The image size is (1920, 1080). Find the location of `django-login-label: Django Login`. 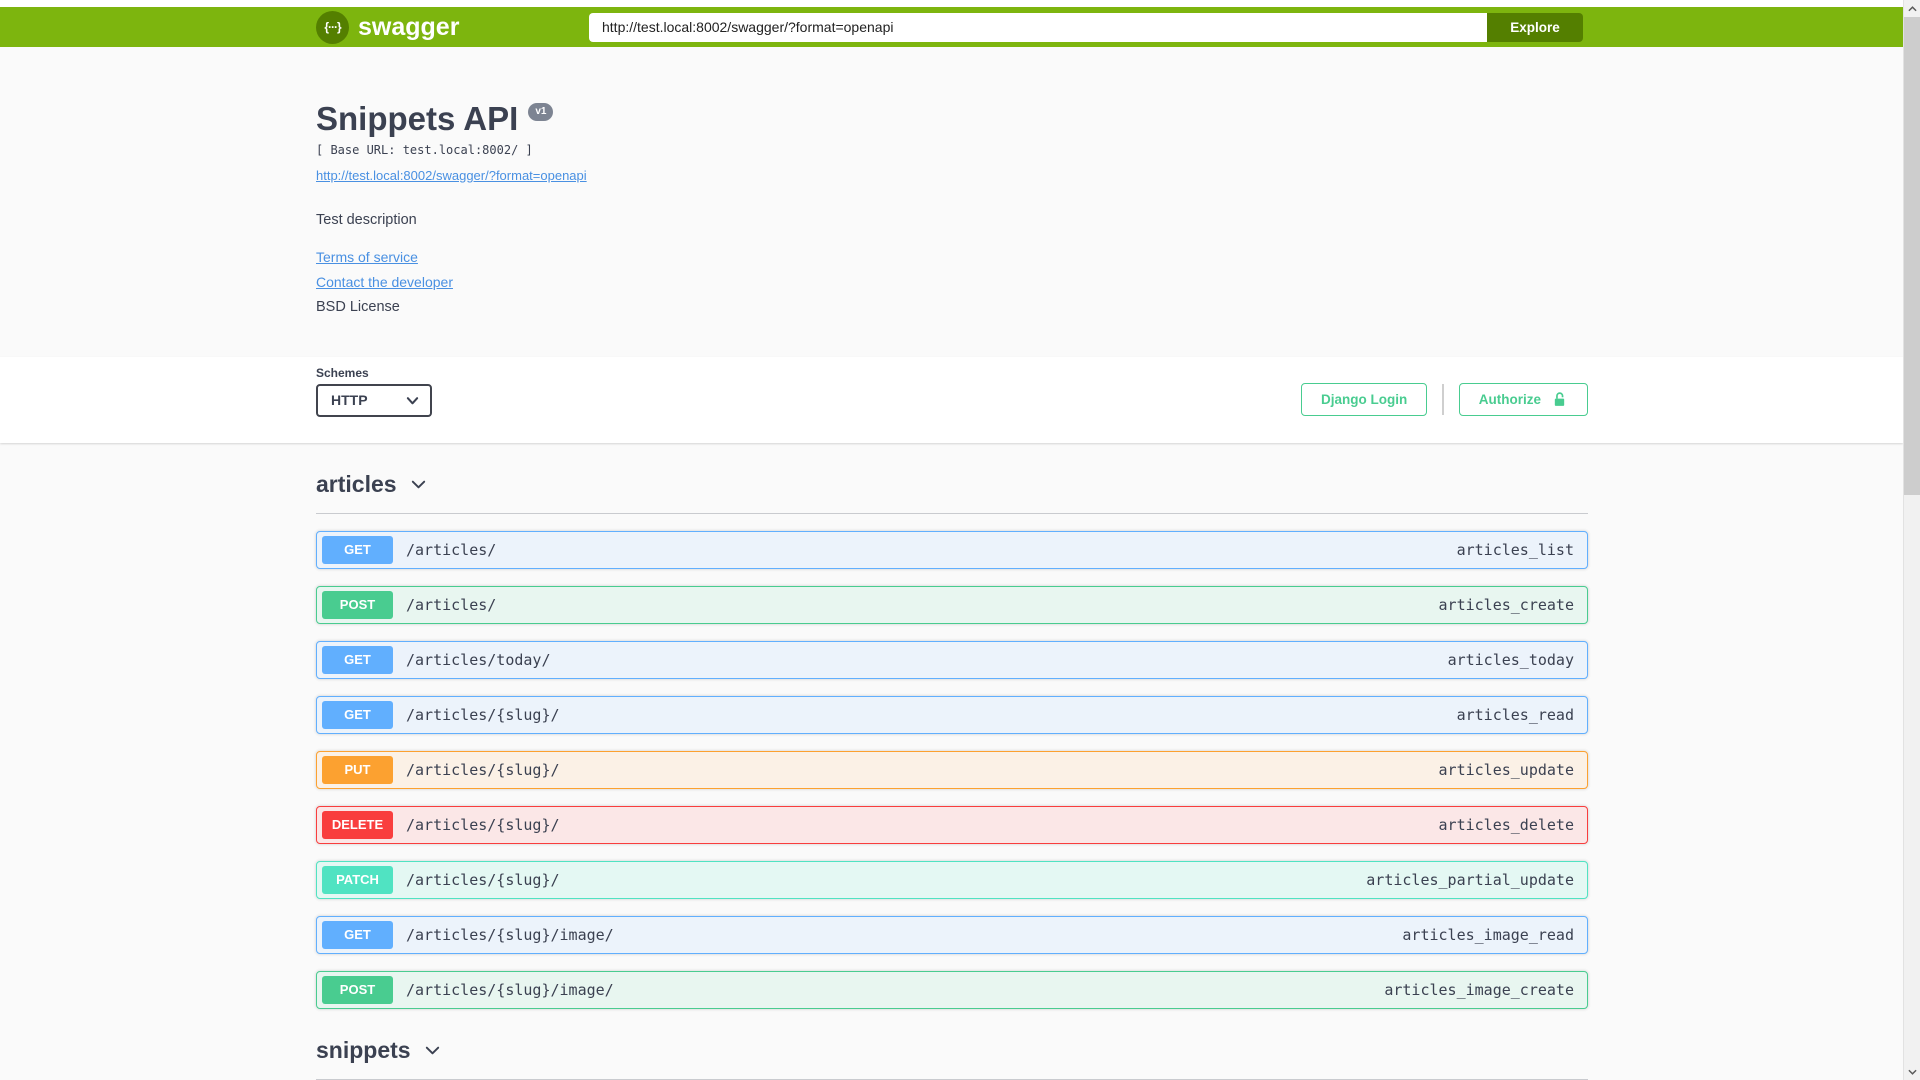

django-login-label: Django Login is located at coordinates (1364, 400).